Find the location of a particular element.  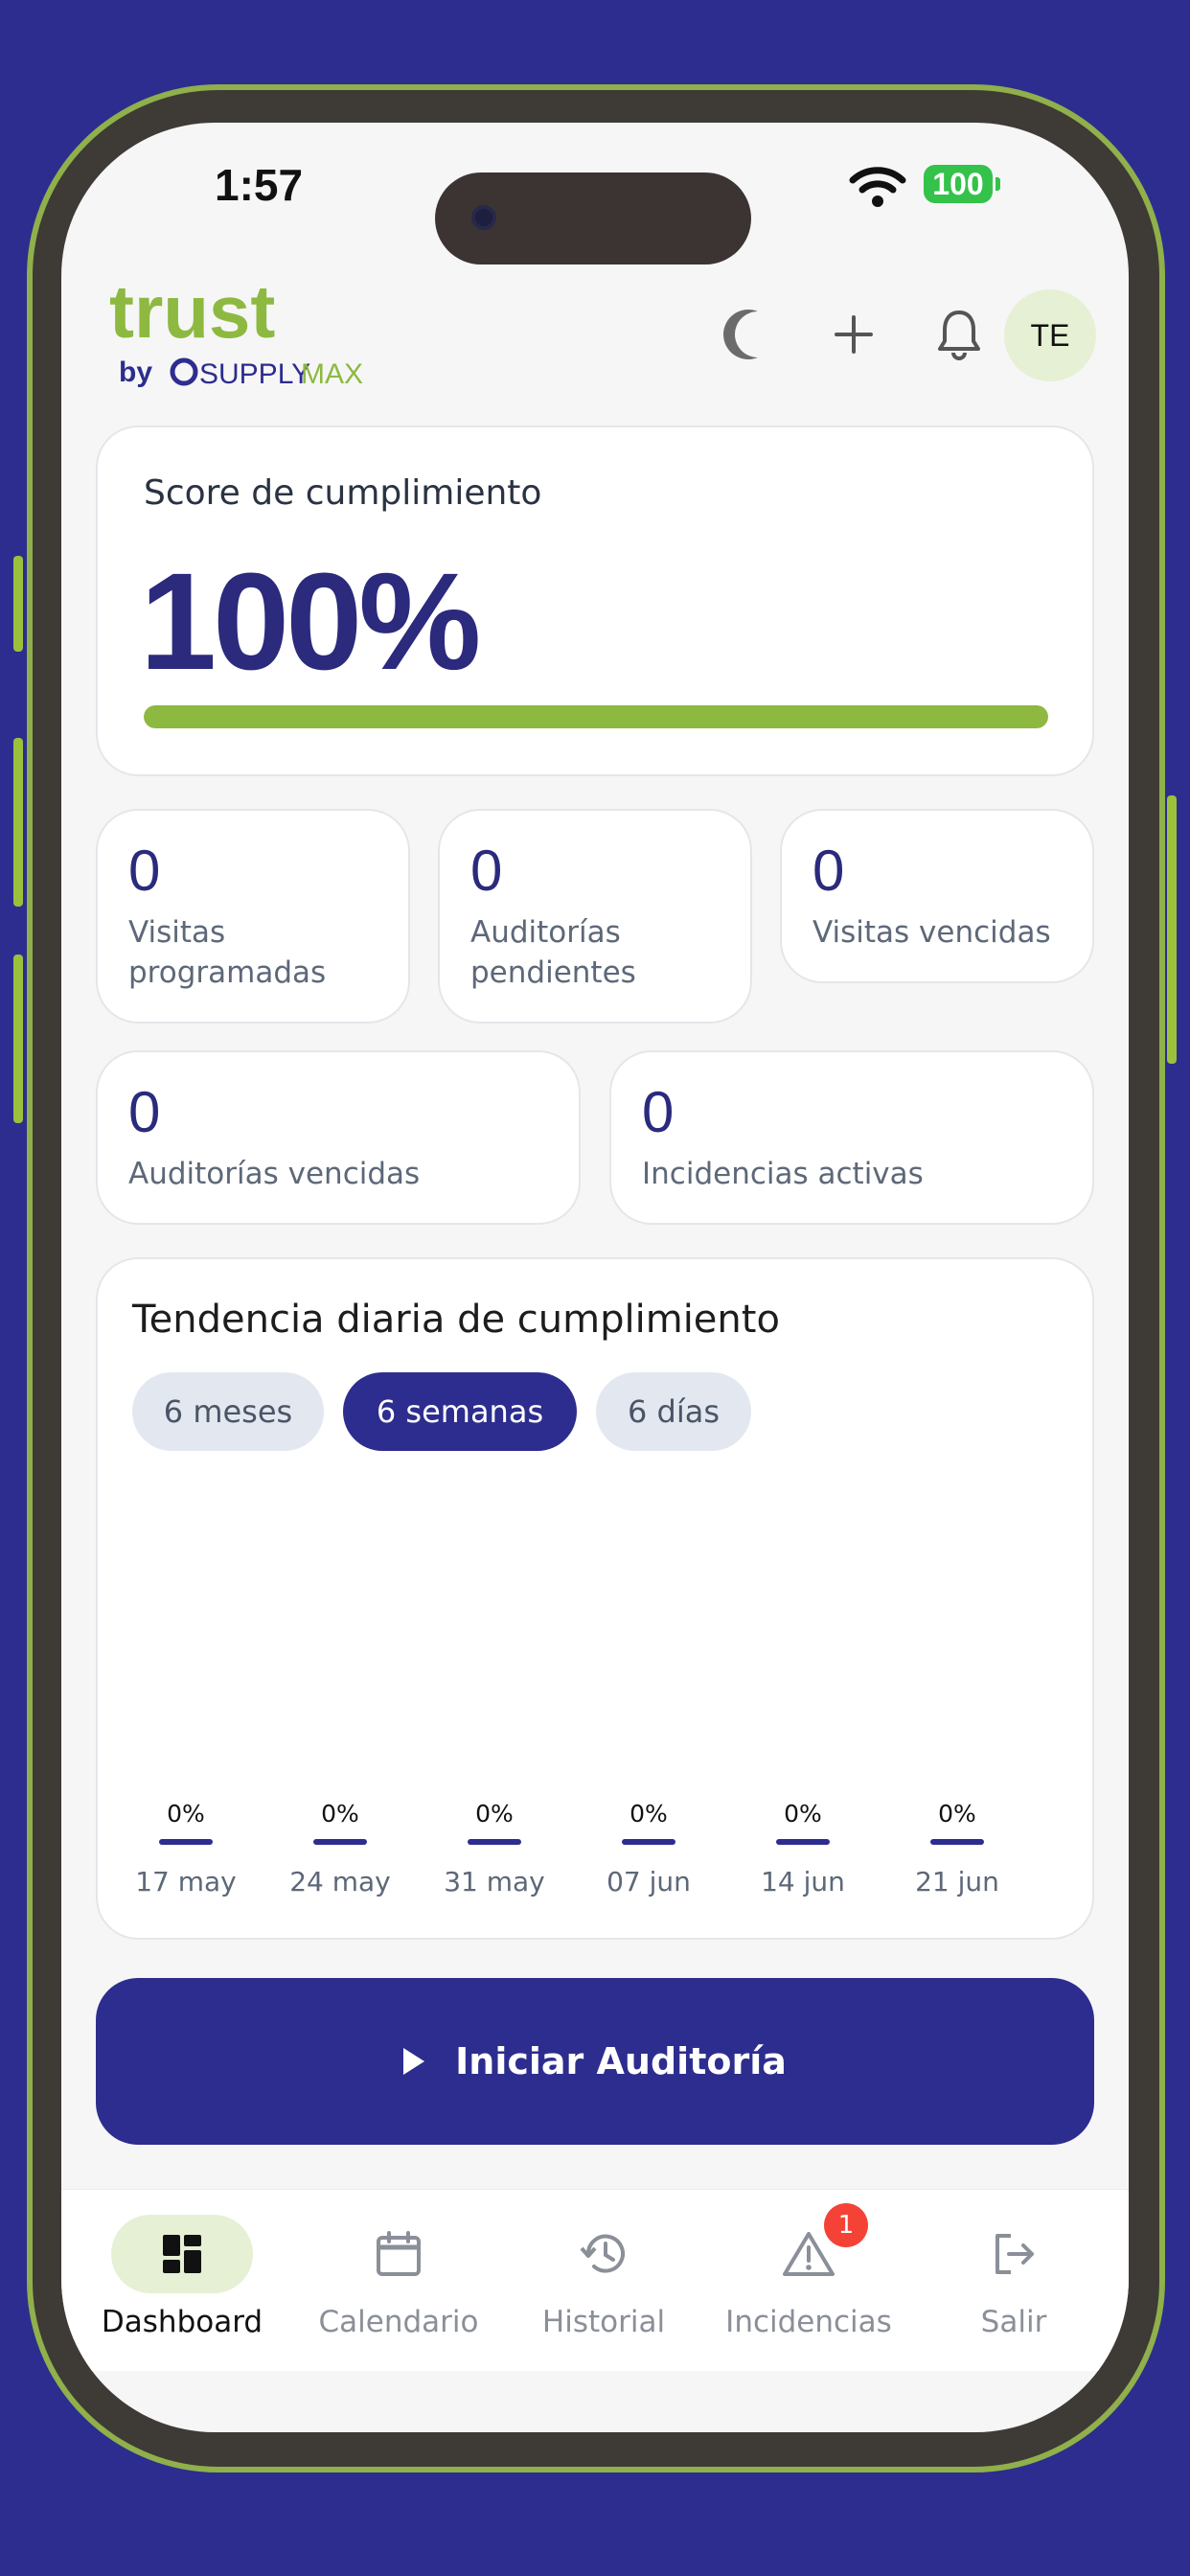

stat-card-visitas-programadas: 0 Visitas programadas is located at coordinates (253, 916).